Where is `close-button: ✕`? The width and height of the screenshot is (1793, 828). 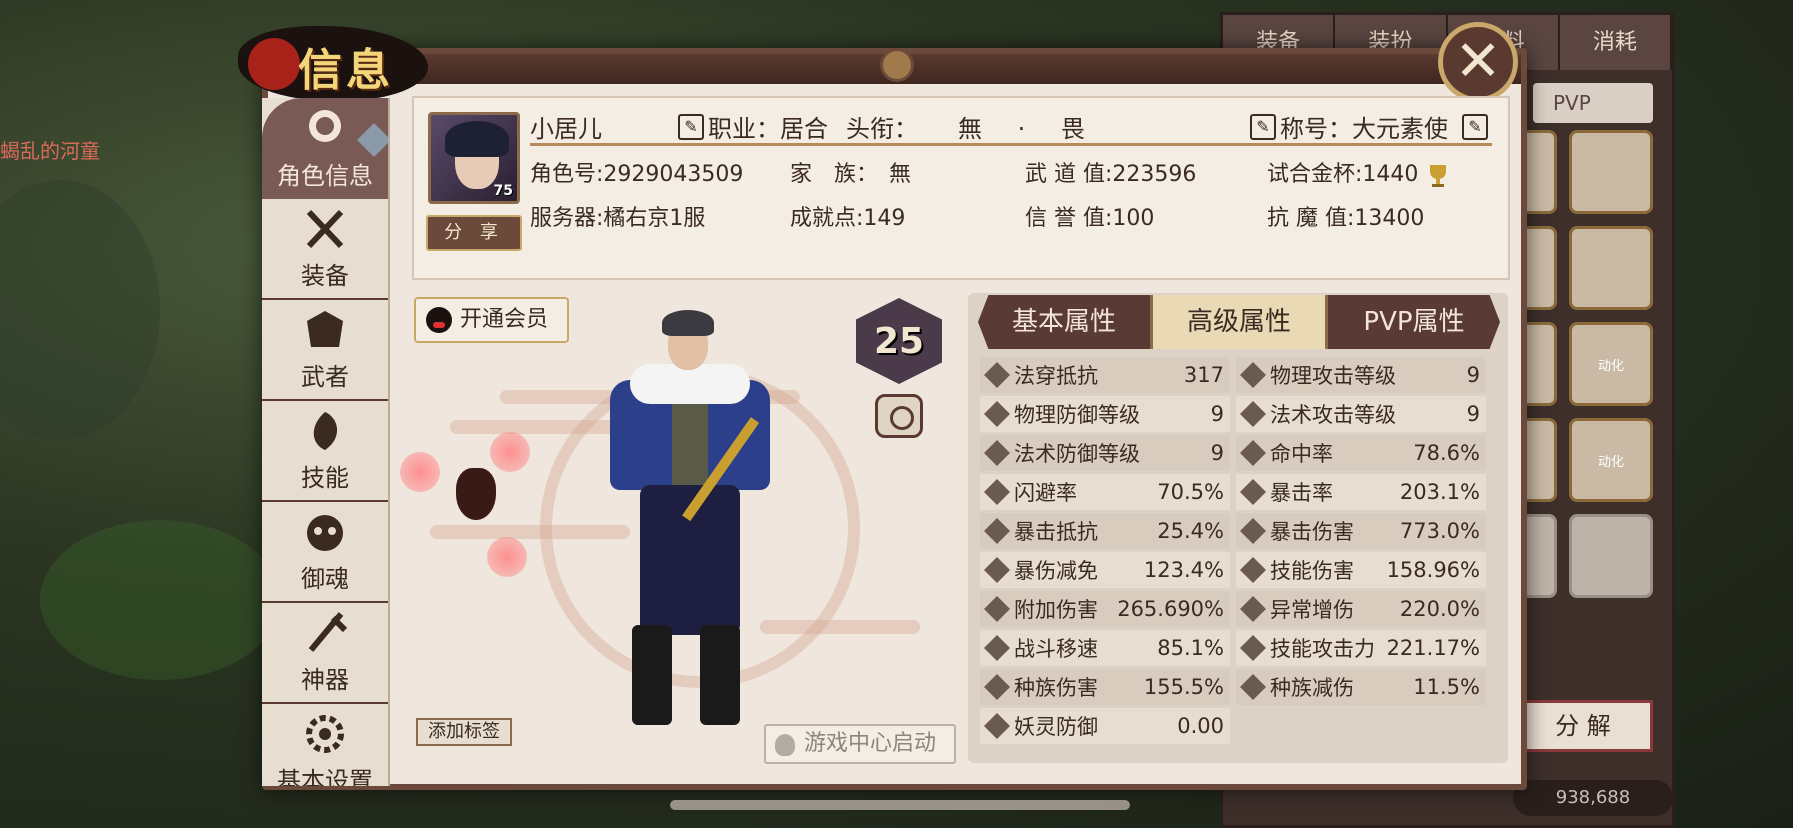 close-button: ✕ is located at coordinates (1478, 62).